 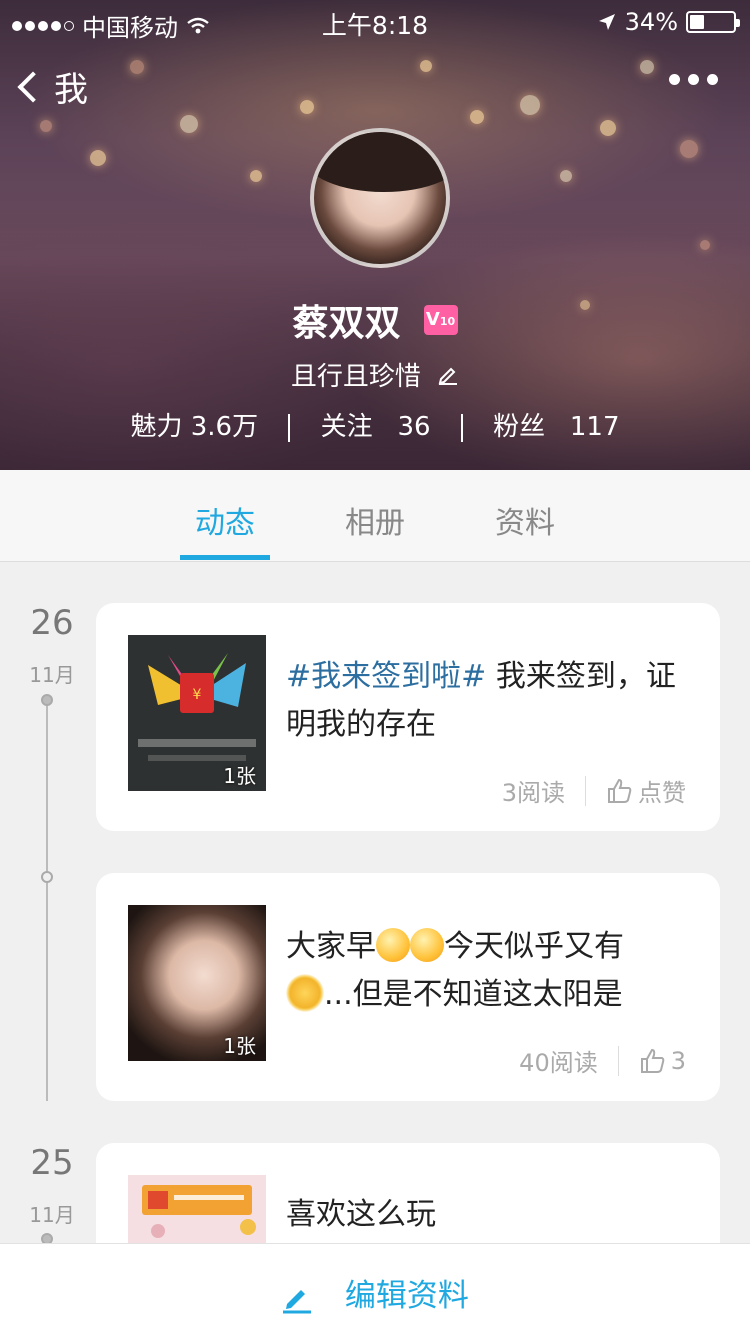 I want to click on active-tab-indicator, so click(x=225, y=557).